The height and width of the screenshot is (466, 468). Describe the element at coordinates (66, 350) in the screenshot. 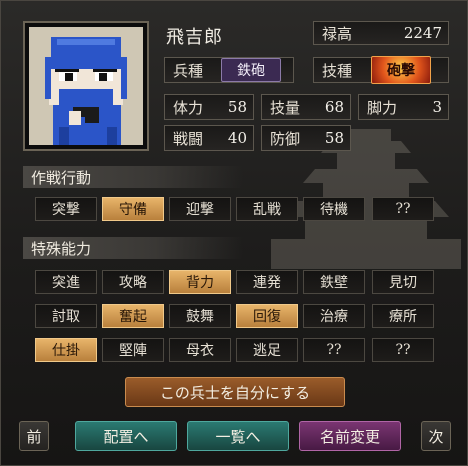

I see `ability-option: 仕掛` at that location.